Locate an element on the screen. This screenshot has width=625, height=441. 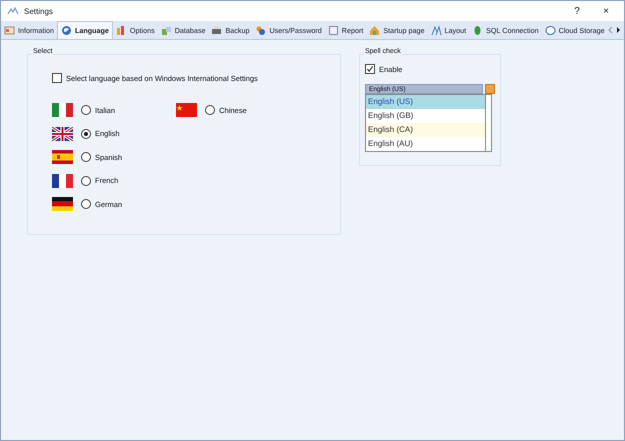
help-button: ? is located at coordinates (577, 11).